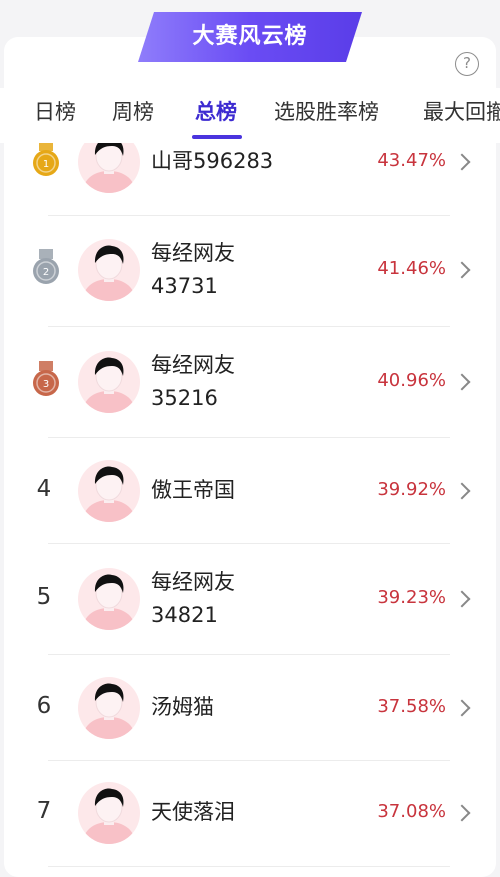  I want to click on user-name-line2: 35216, so click(184, 398).